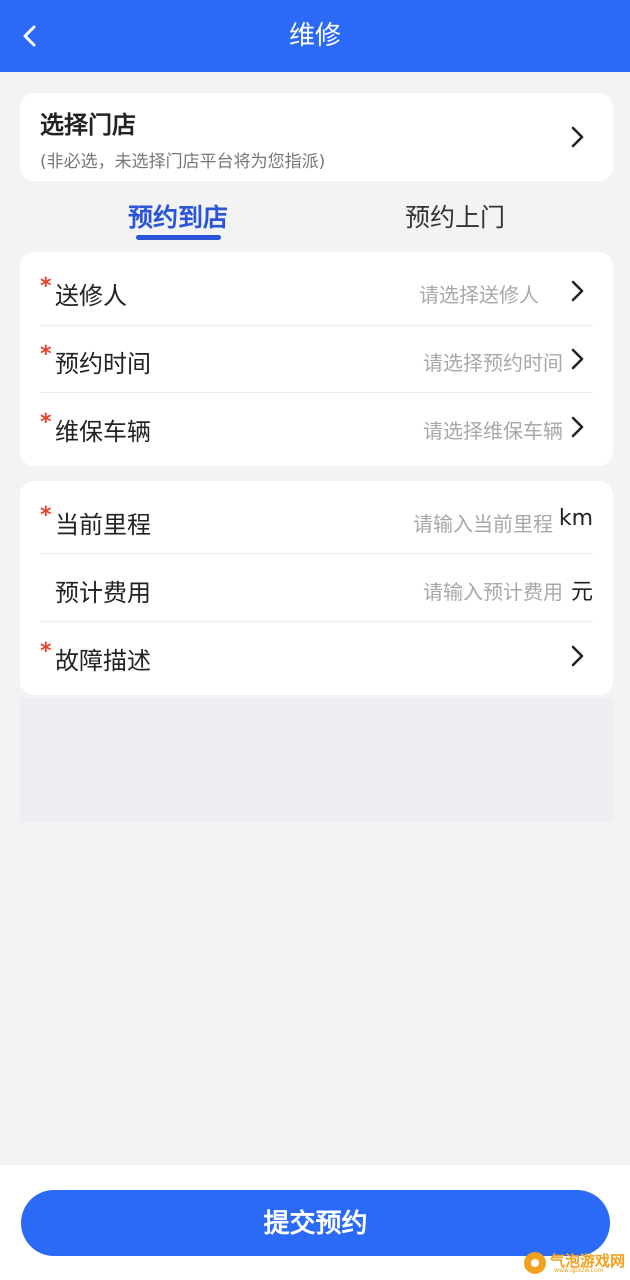  I want to click on vehicle-row: * 维保车辆 请选择维保车辆, so click(316, 427).